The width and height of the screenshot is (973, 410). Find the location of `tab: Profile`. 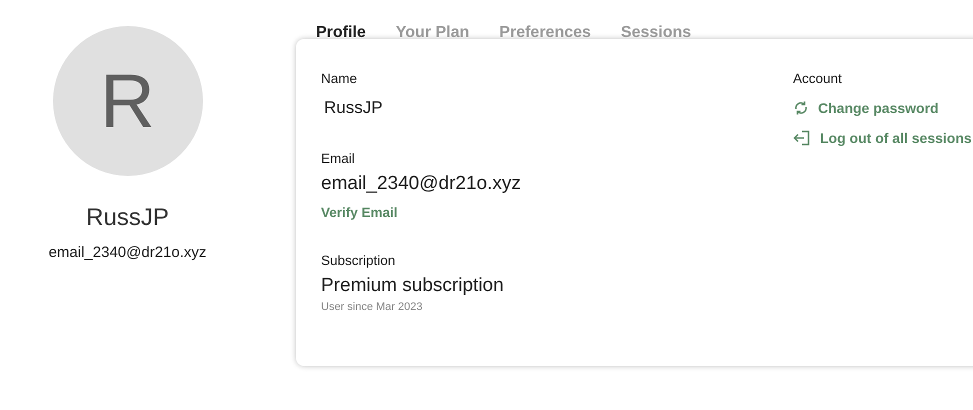

tab: Profile is located at coordinates (341, 31).